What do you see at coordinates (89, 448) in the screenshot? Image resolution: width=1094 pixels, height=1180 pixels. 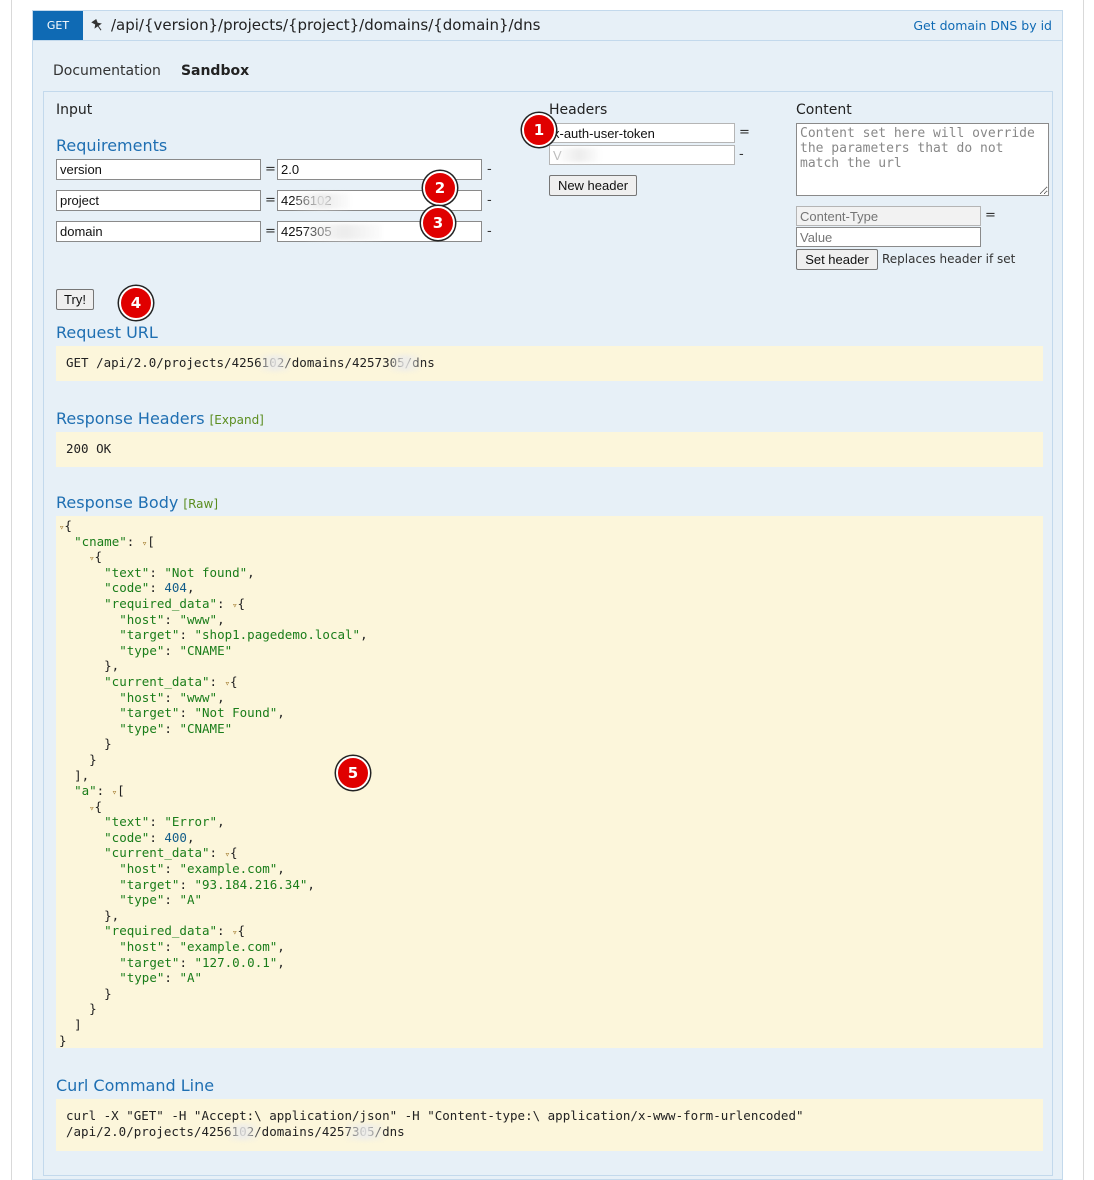 I see `response-status-text: 200 OK` at bounding box center [89, 448].